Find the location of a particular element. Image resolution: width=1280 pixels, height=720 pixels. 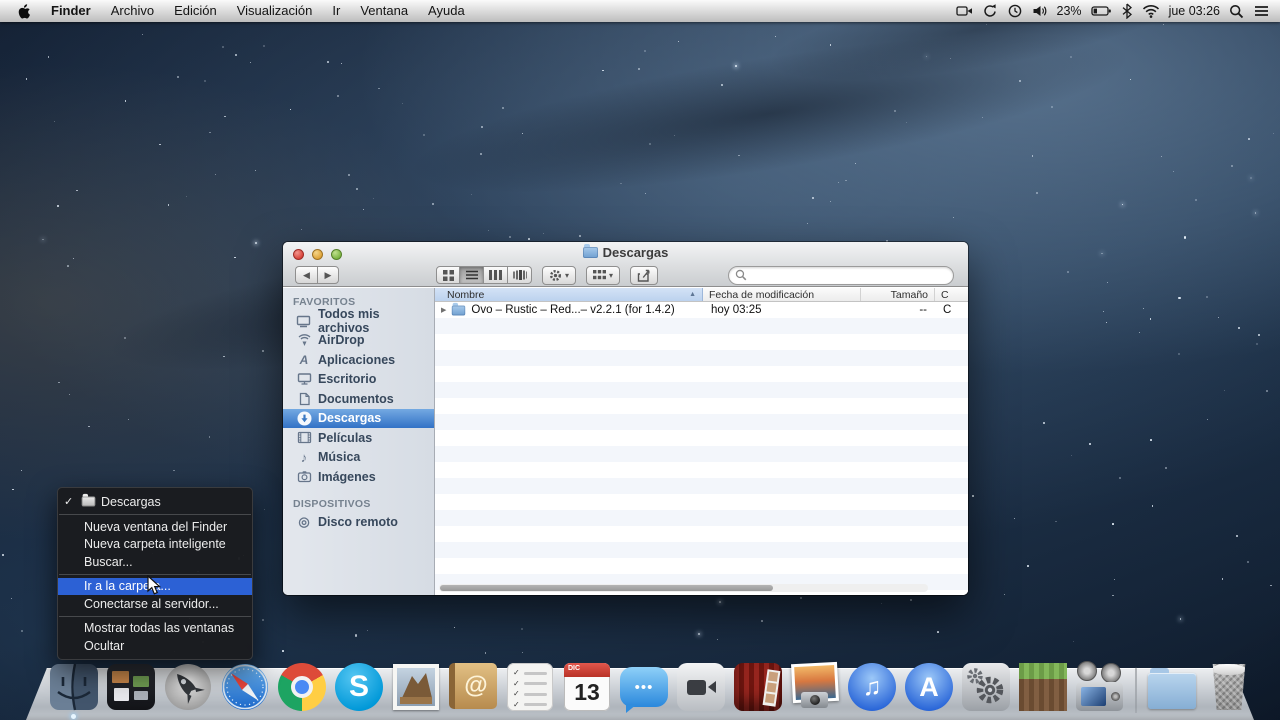

back-button: ◀ is located at coordinates (306, 275).